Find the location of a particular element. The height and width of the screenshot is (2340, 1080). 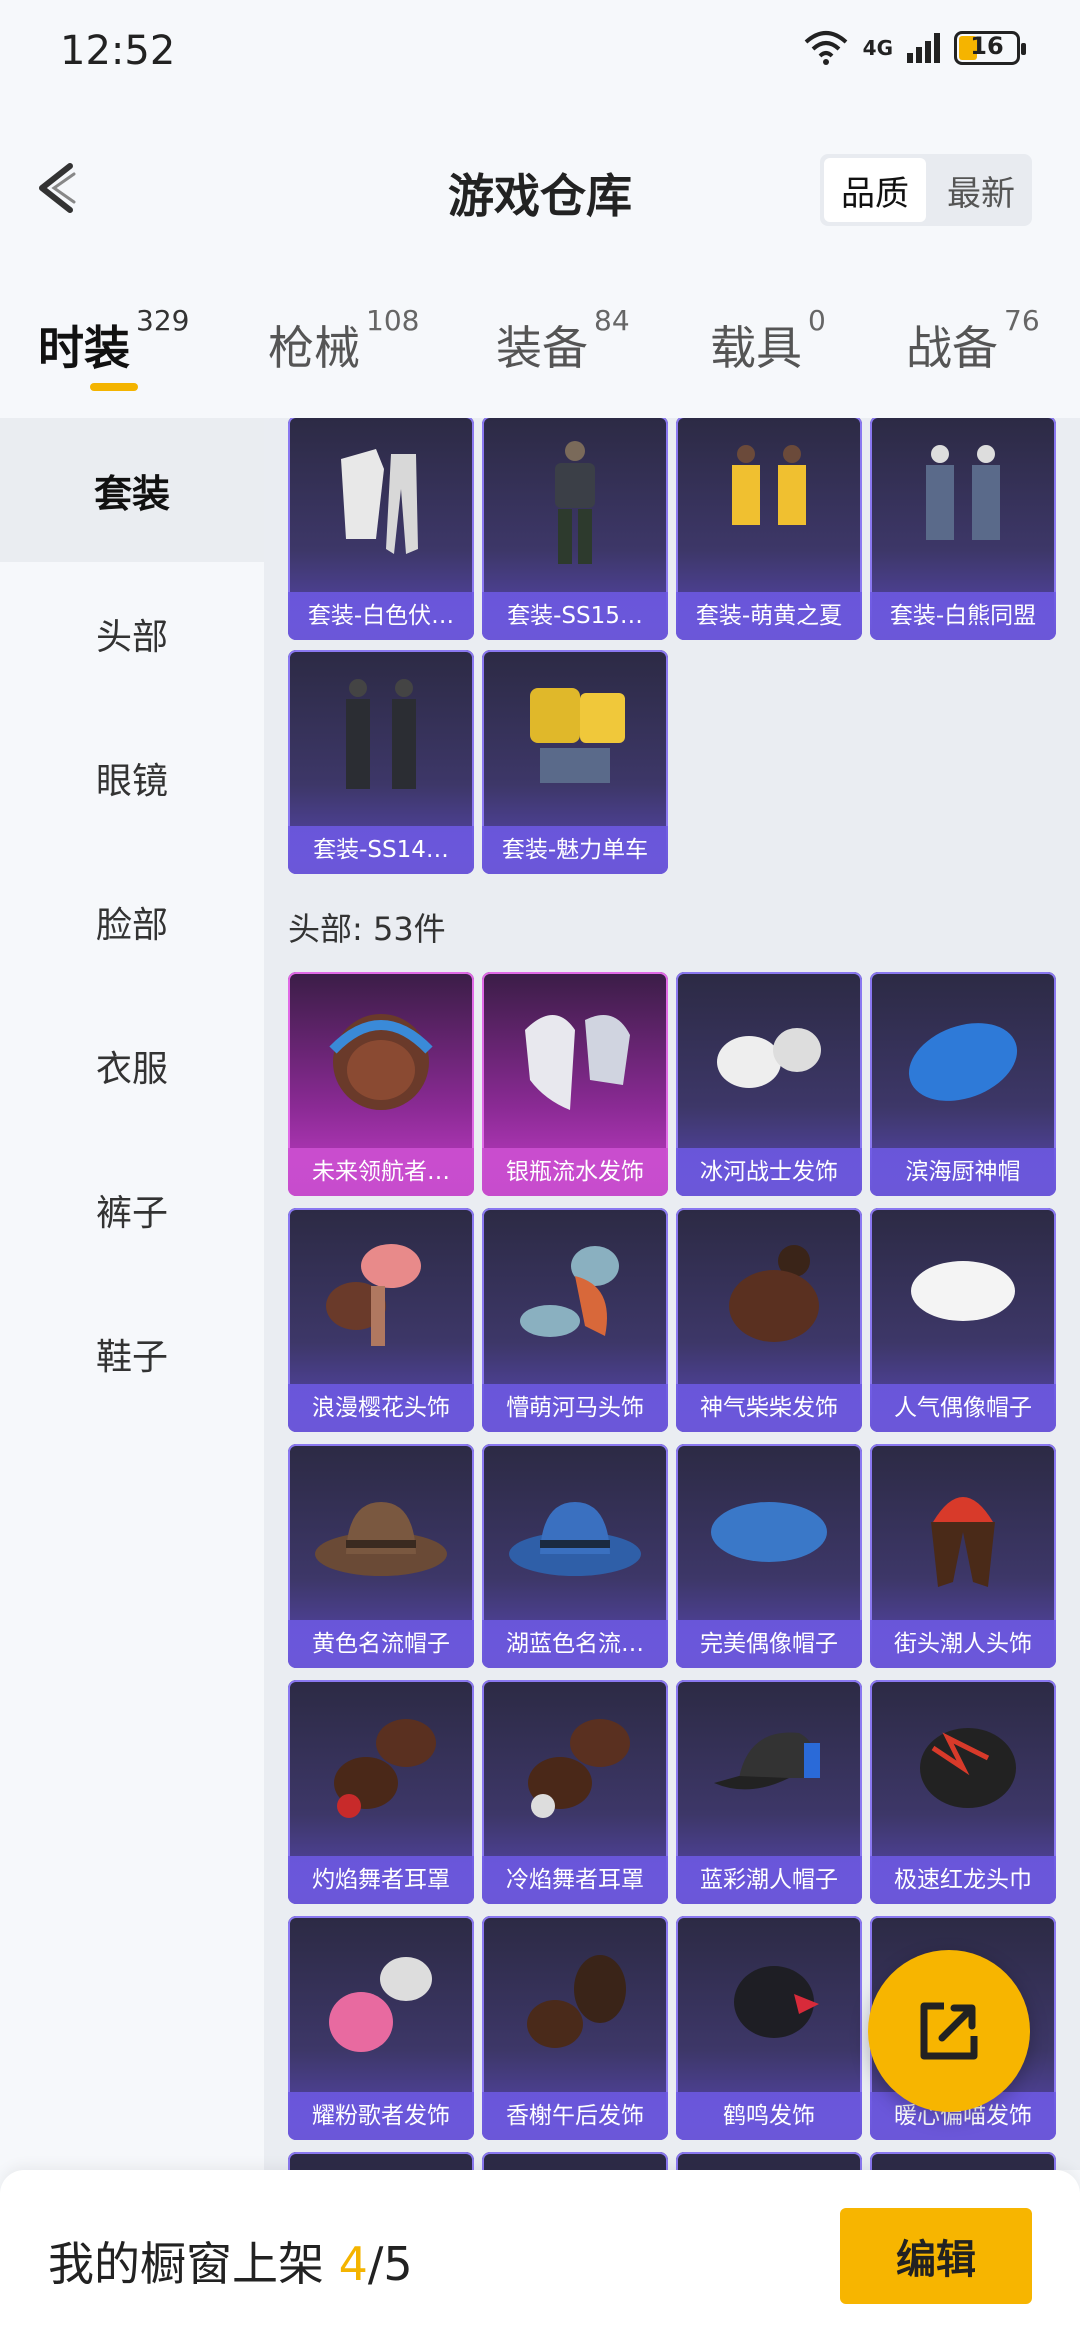

cap-image is located at coordinates (769, 1768).